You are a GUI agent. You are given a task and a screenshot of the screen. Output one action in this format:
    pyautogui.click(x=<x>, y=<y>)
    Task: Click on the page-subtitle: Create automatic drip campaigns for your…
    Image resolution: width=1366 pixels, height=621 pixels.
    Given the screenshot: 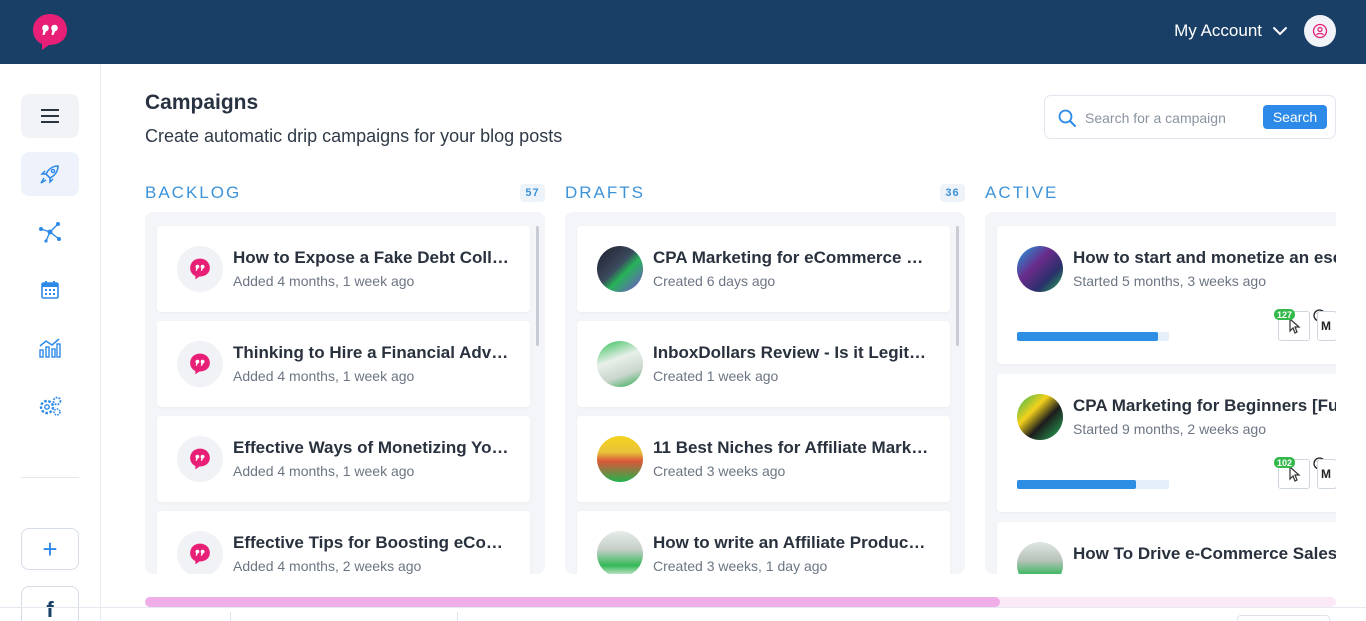 What is the action you would take?
    pyautogui.click(x=354, y=136)
    